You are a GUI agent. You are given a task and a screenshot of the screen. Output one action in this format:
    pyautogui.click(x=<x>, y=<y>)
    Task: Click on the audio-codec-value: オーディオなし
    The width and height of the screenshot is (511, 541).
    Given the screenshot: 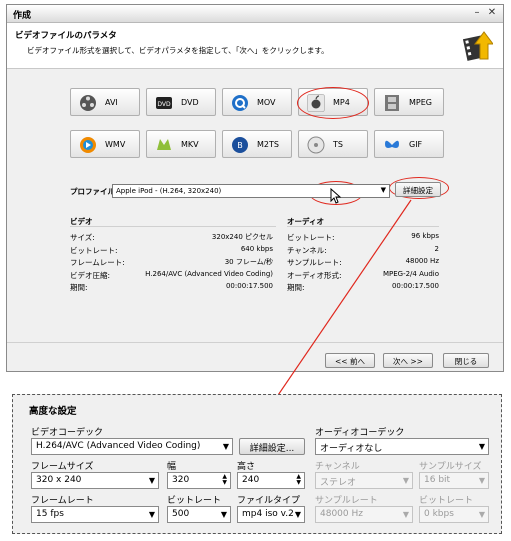 What is the action you would take?
    pyautogui.click(x=351, y=449)
    